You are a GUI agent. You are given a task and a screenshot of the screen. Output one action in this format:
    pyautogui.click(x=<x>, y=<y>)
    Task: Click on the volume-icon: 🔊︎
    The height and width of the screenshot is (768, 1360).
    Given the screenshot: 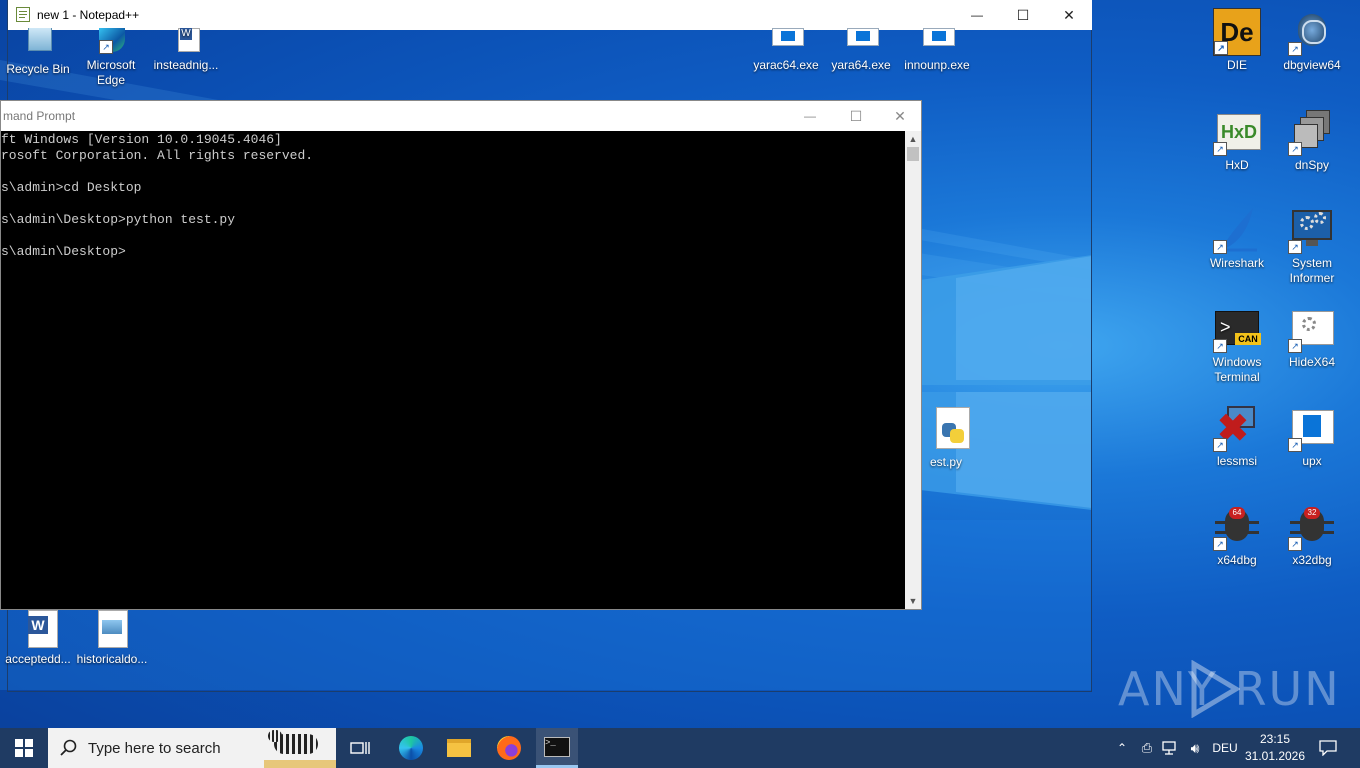 What is the action you would take?
    pyautogui.click(x=1195, y=748)
    